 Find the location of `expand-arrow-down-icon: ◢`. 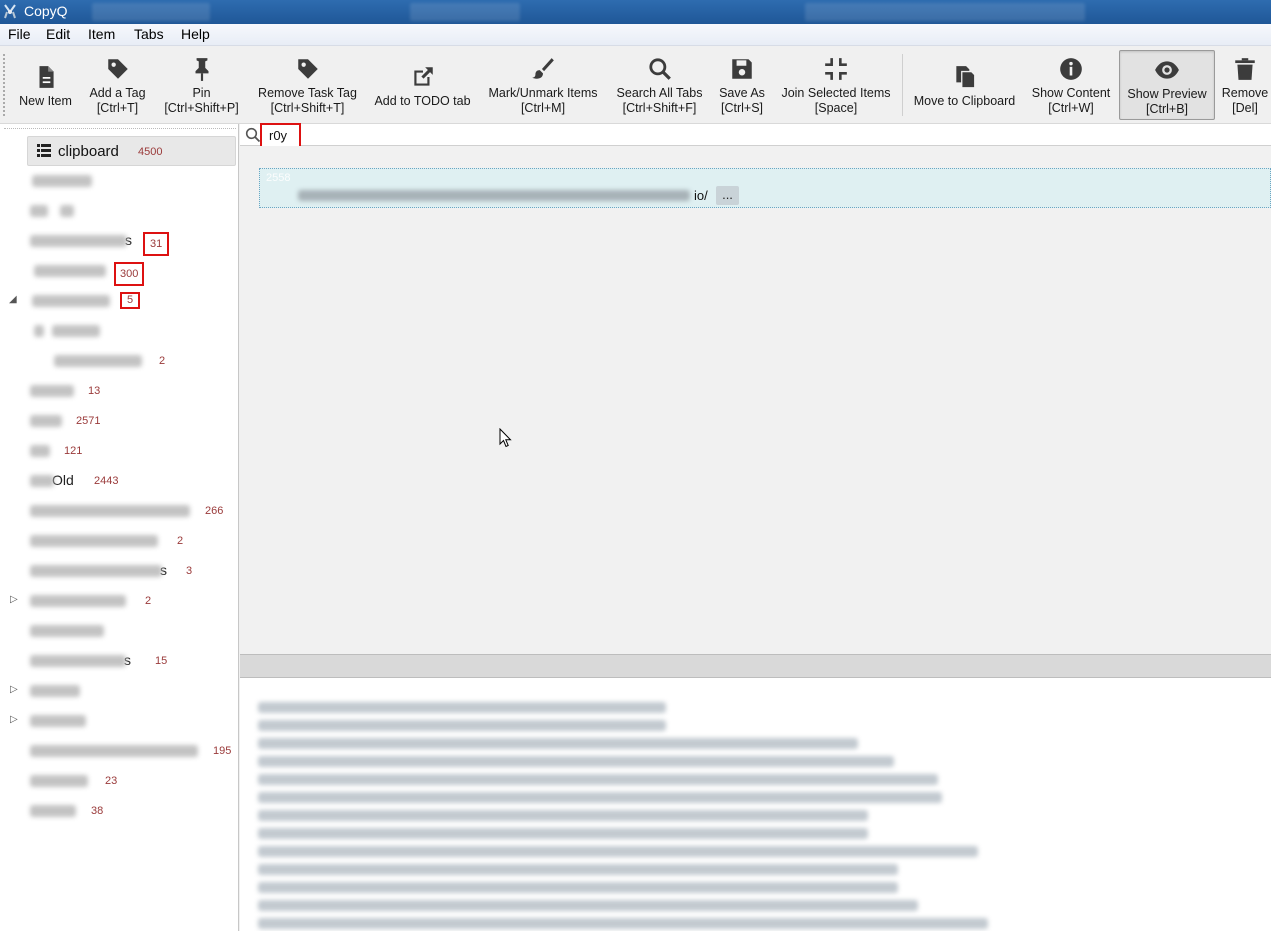

expand-arrow-down-icon: ◢ is located at coordinates (13, 299).